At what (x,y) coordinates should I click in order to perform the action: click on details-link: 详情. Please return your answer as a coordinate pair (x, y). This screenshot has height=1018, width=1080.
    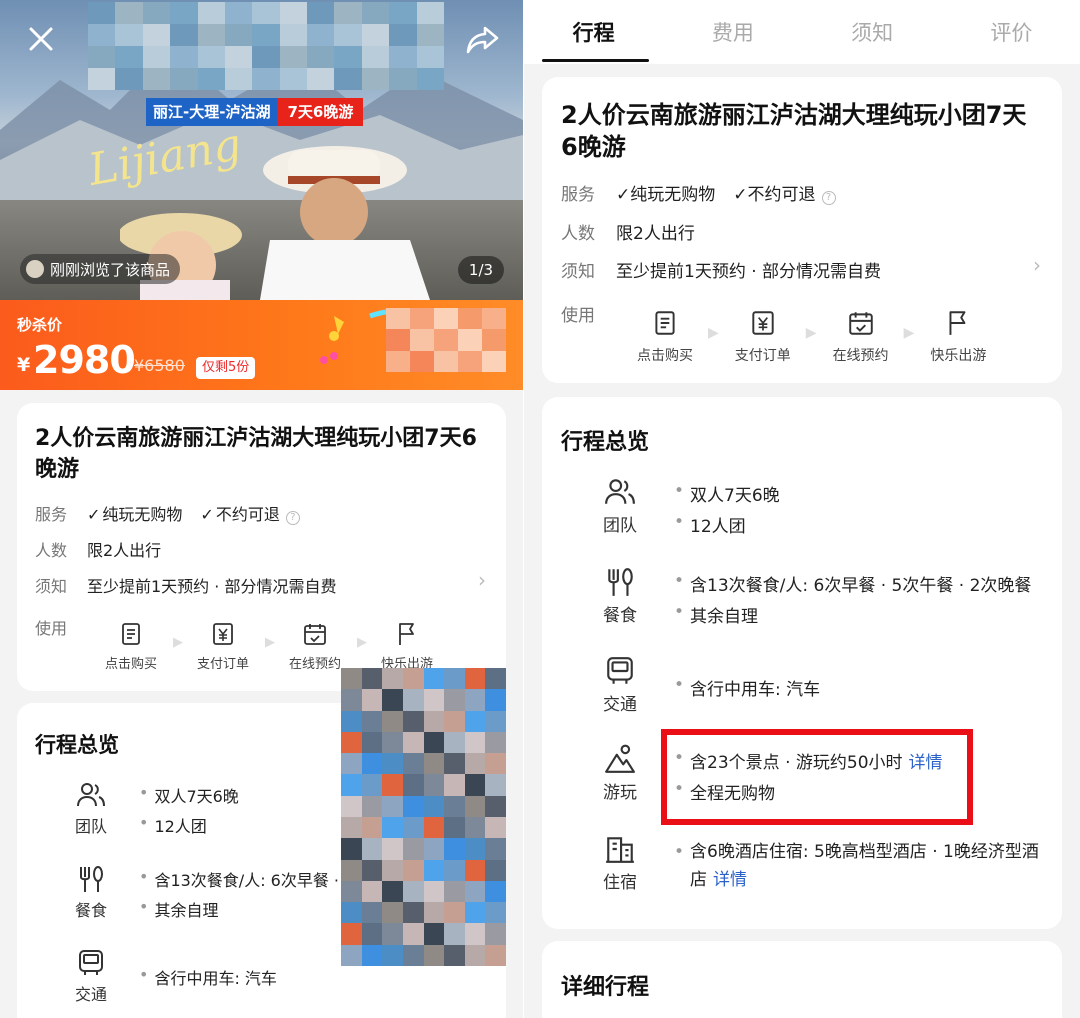
    Looking at the image, I should click on (730, 880).